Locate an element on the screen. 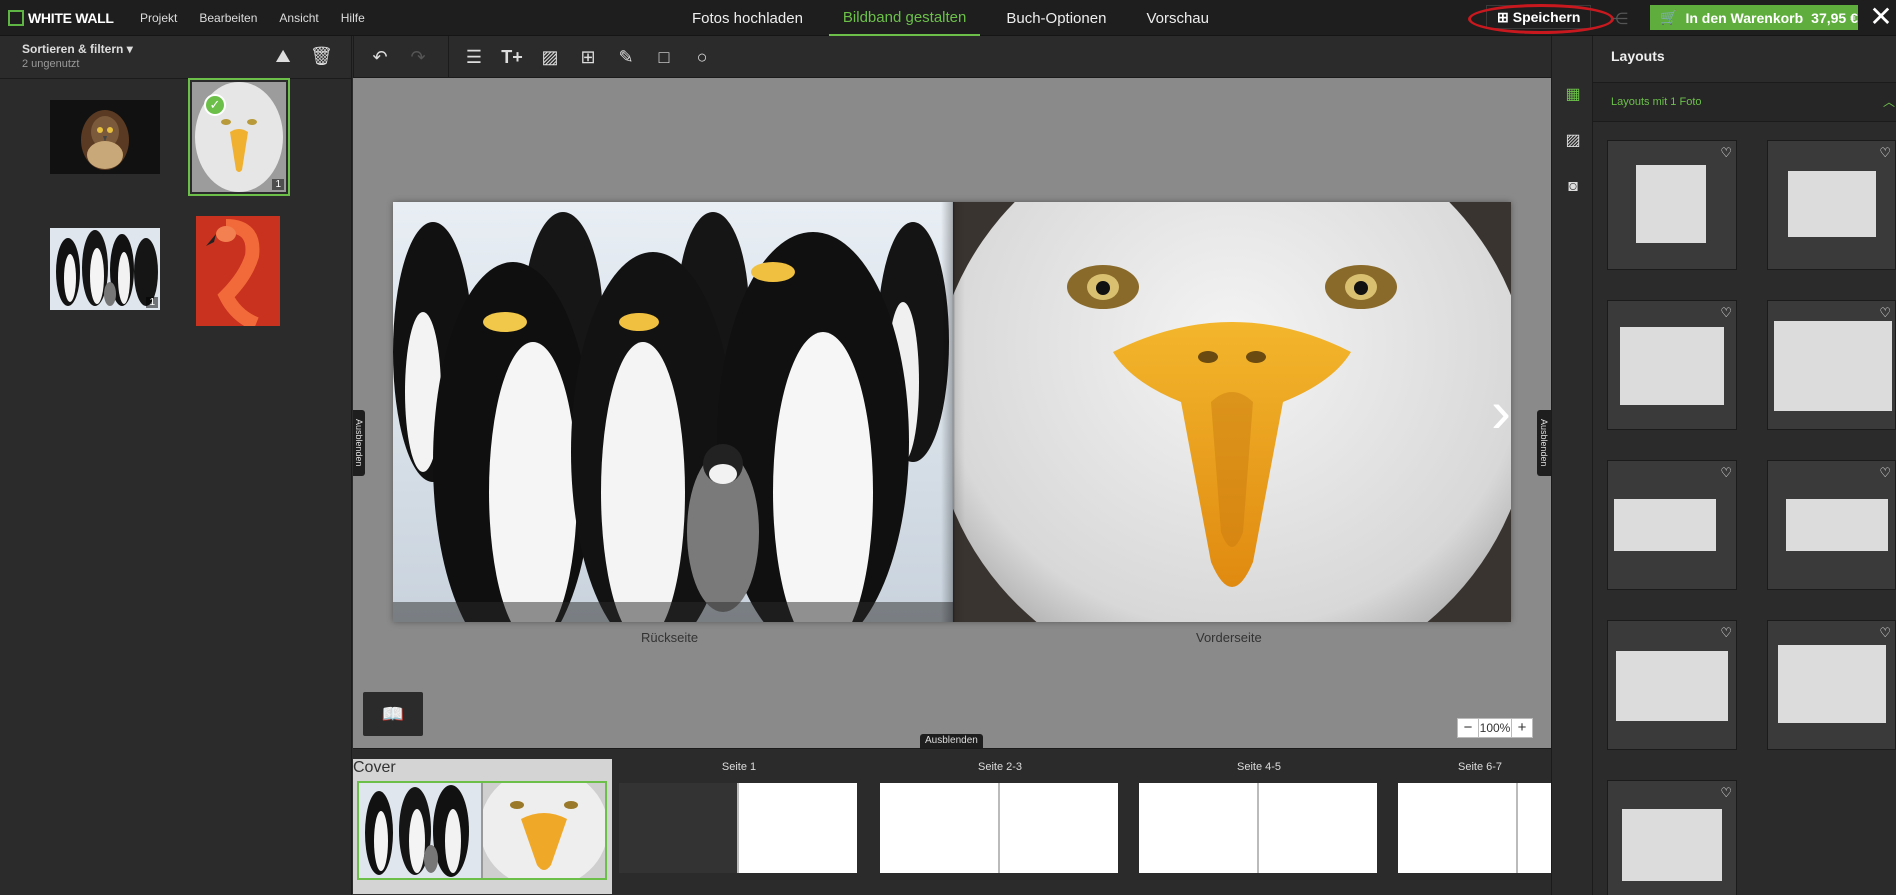 The width and height of the screenshot is (1896, 895). step-buch-optionen: Buch-Optionen is located at coordinates (1056, 18).